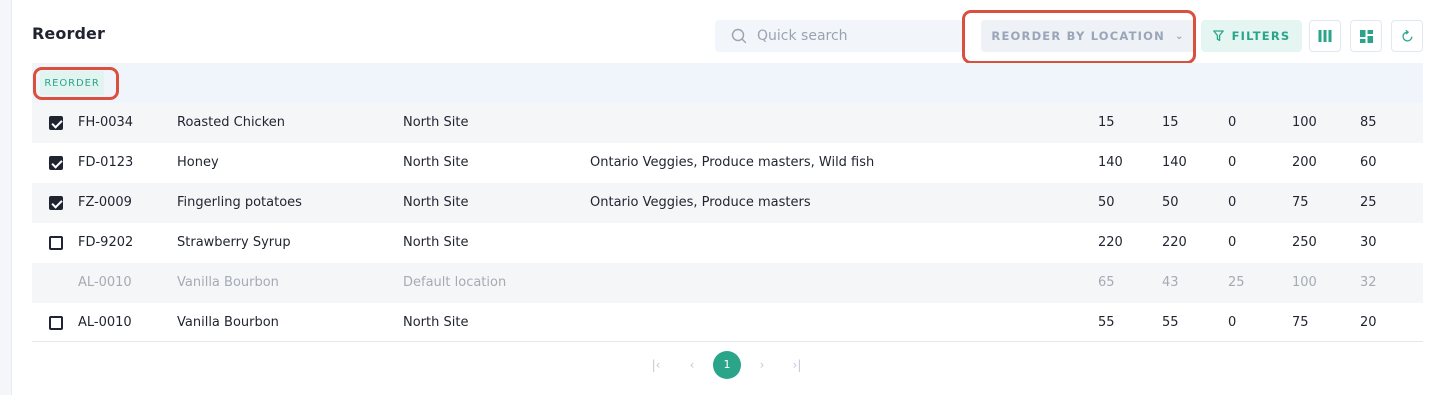  I want to click on columns-icon, so click(1325, 36).